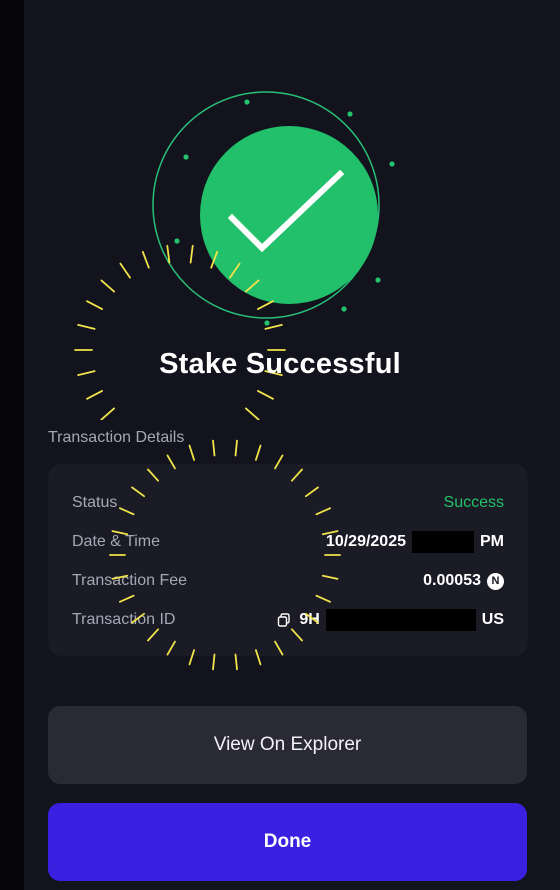  I want to click on fee-label: Transaction Fee, so click(130, 580).